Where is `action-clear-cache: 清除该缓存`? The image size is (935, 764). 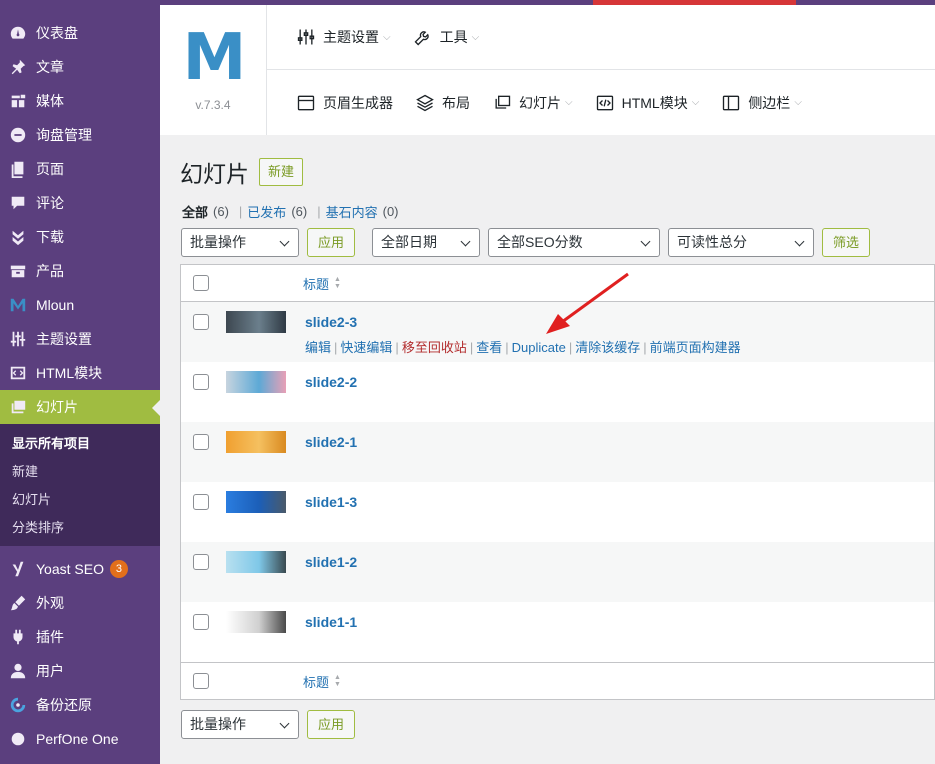 action-clear-cache: 清除该缓存 is located at coordinates (607, 347).